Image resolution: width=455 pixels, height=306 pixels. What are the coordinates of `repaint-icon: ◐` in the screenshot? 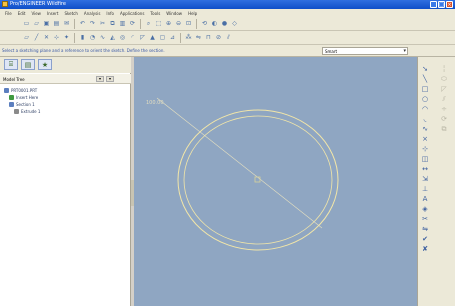 It's located at (214, 23).